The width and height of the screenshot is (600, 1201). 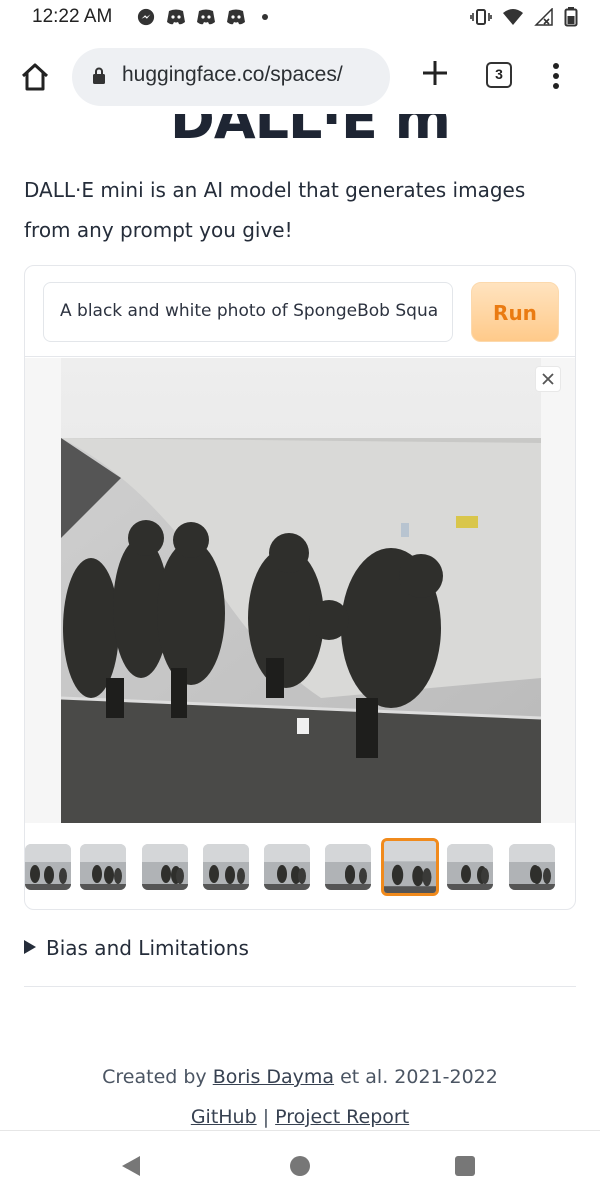 I want to click on url-text: huggingface.co/spaces/, so click(x=232, y=74).